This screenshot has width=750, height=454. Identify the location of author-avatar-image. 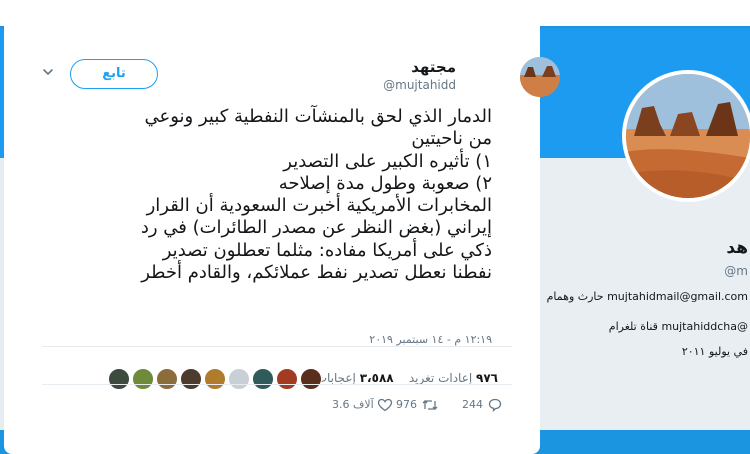
(540, 77).